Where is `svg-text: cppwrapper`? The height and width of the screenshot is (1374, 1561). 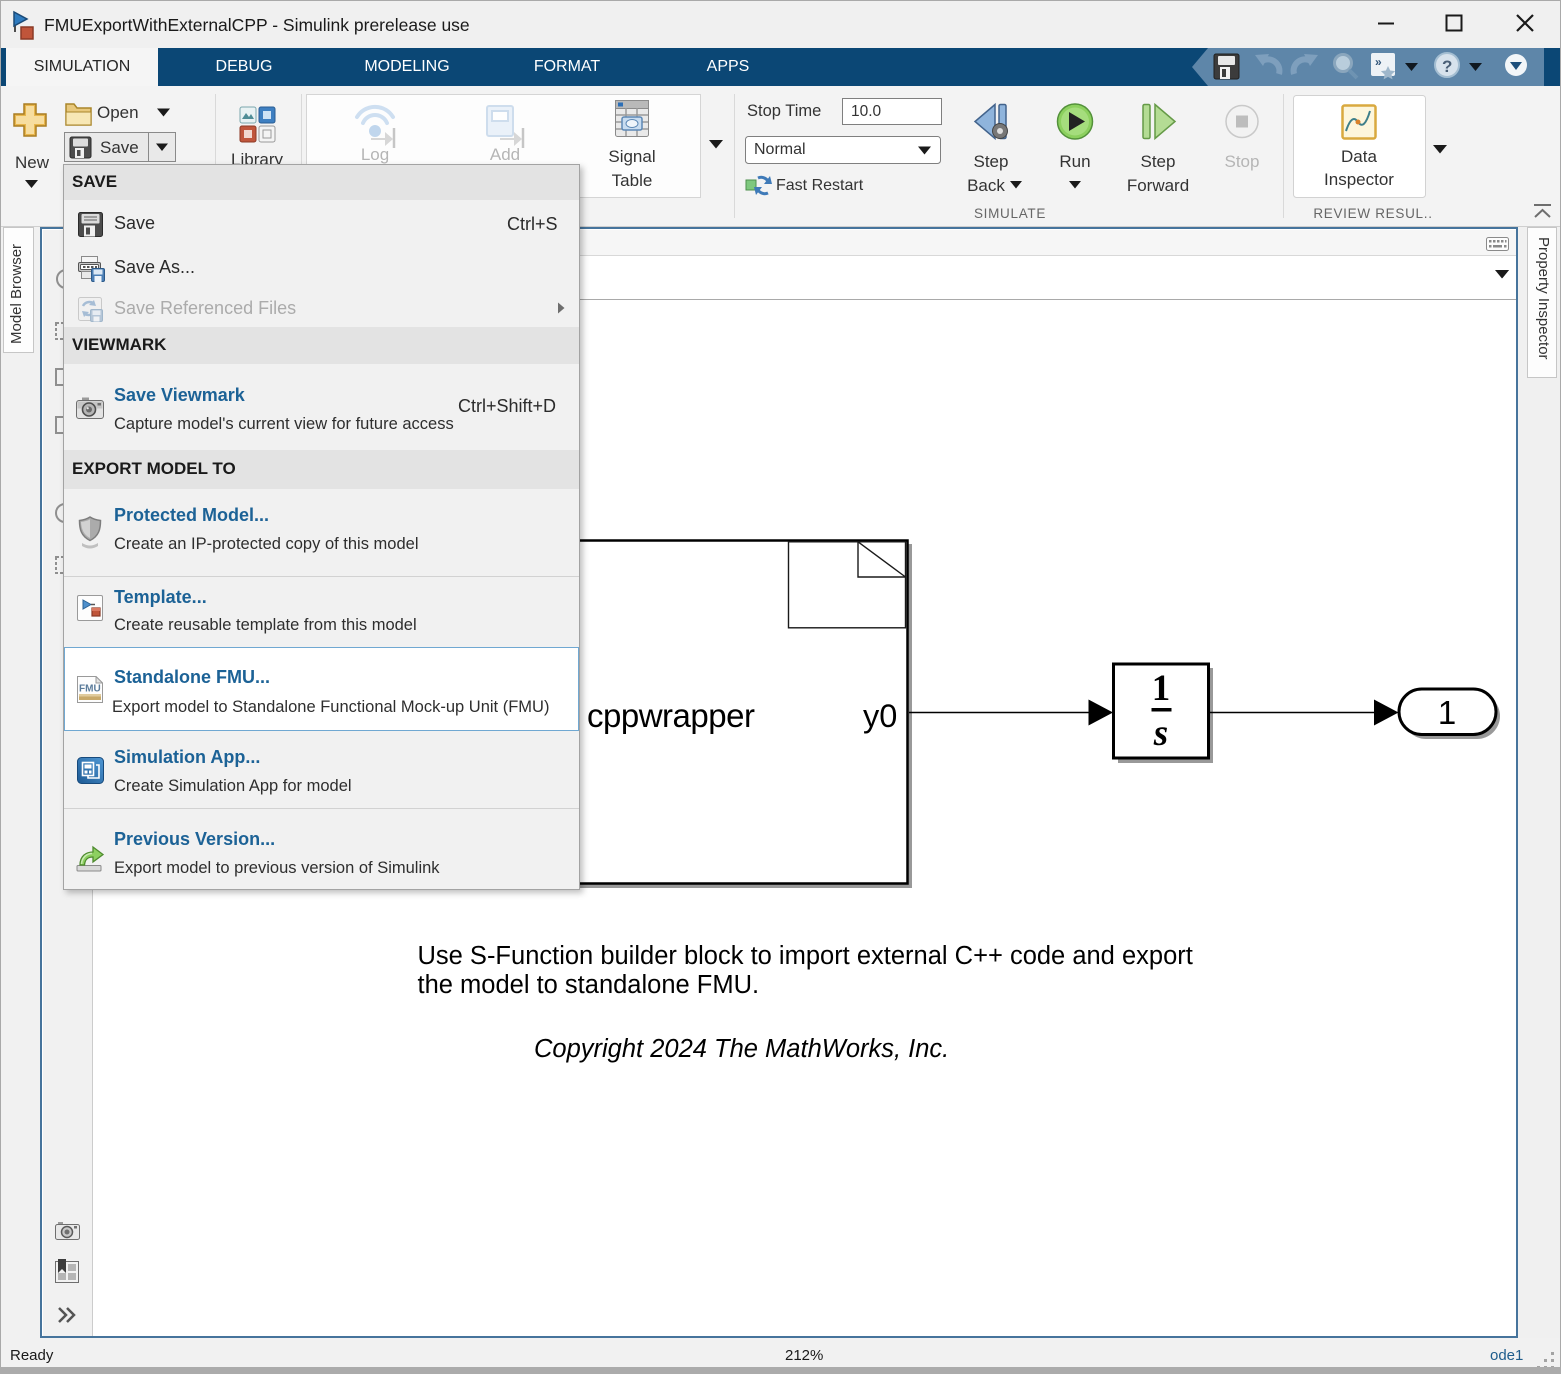 svg-text: cppwrapper is located at coordinates (671, 715).